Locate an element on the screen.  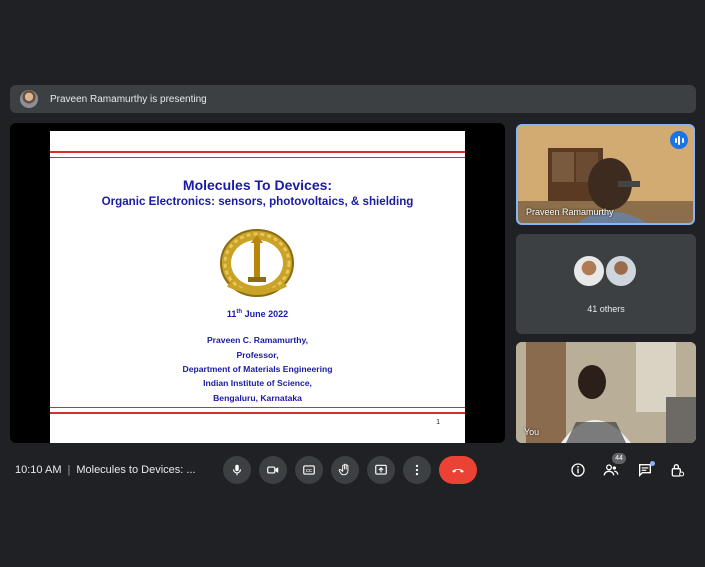
slide-date: 11th June 2022 is located at coordinates (257, 314).